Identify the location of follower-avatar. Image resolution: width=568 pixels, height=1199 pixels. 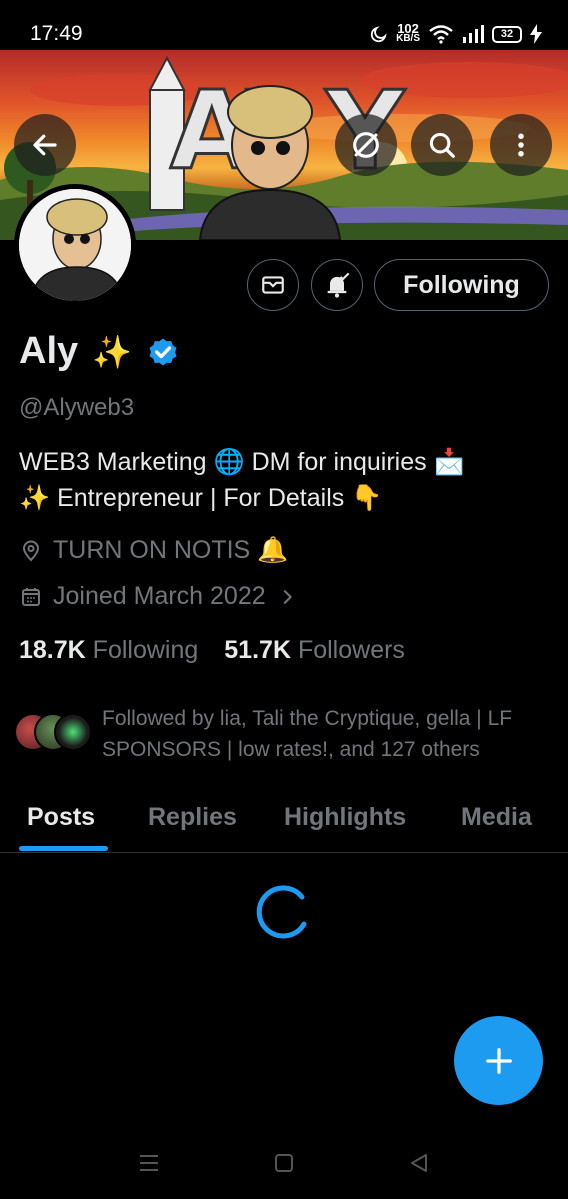
(73, 732).